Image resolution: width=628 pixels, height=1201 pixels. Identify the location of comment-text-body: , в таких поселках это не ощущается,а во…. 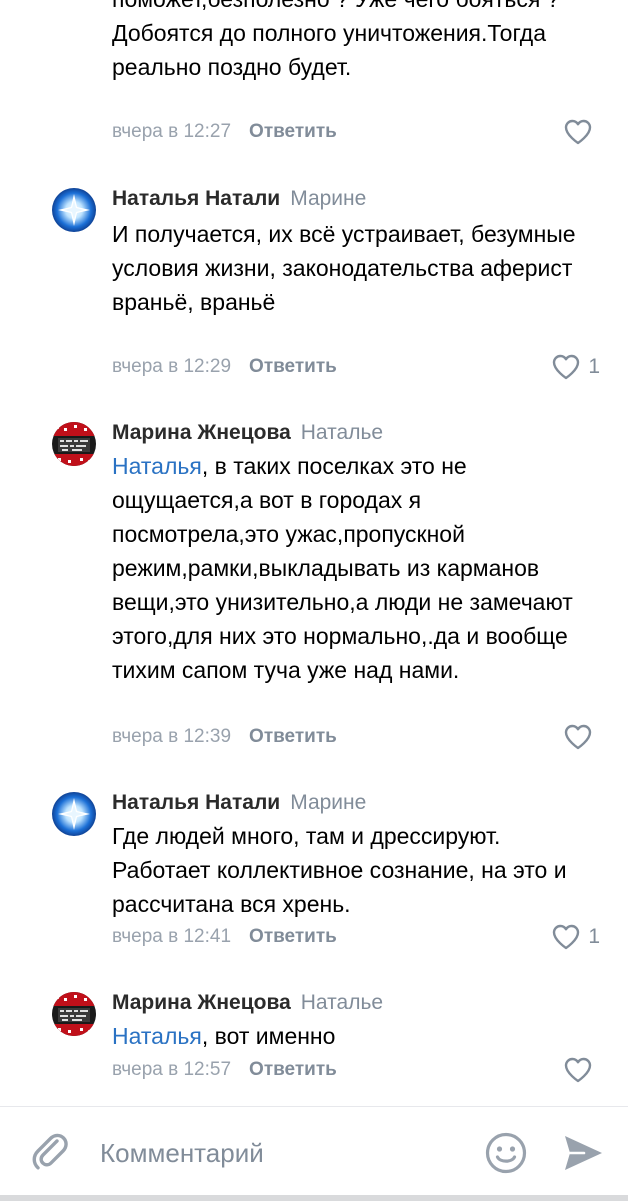
(342, 568).